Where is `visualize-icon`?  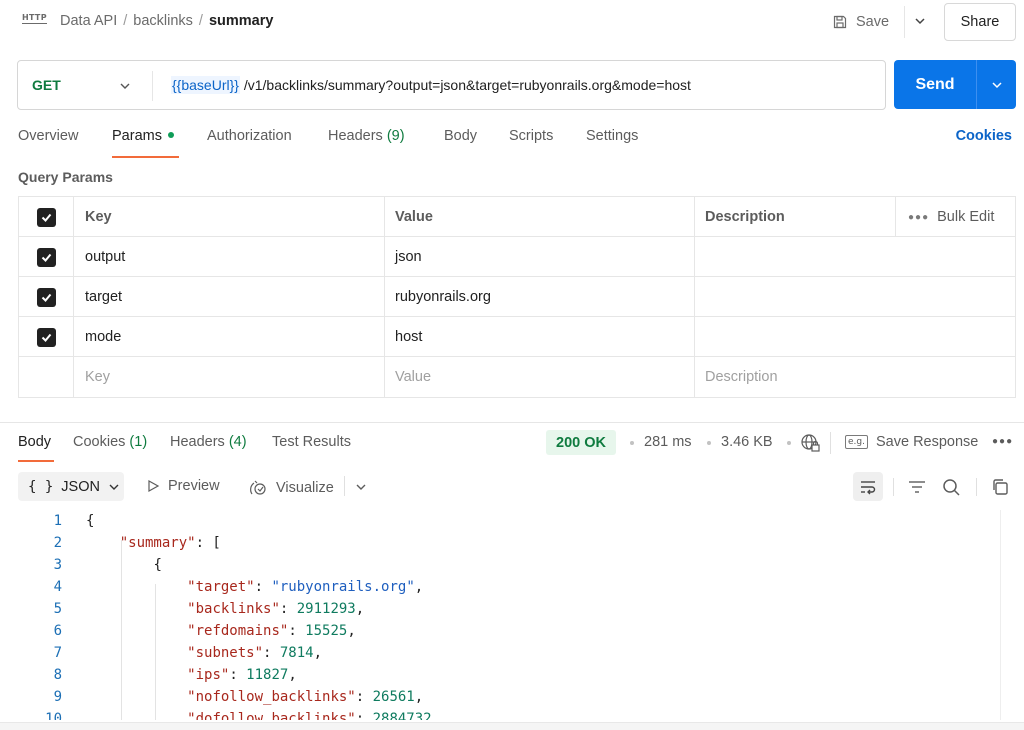
visualize-icon is located at coordinates (258, 487).